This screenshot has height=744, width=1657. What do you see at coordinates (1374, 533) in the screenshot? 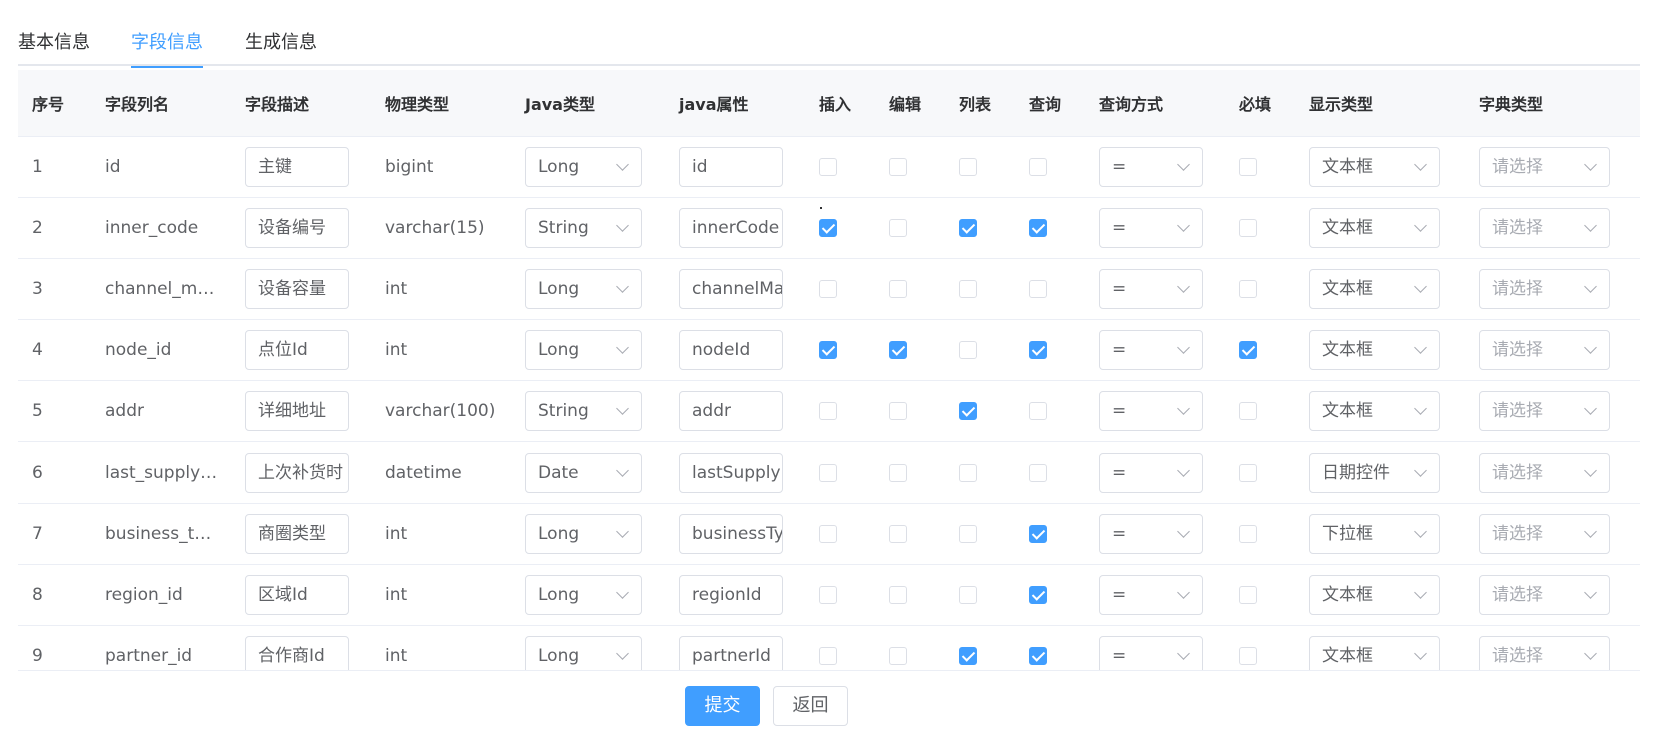
I see `display-type-select: 下拉框` at bounding box center [1374, 533].